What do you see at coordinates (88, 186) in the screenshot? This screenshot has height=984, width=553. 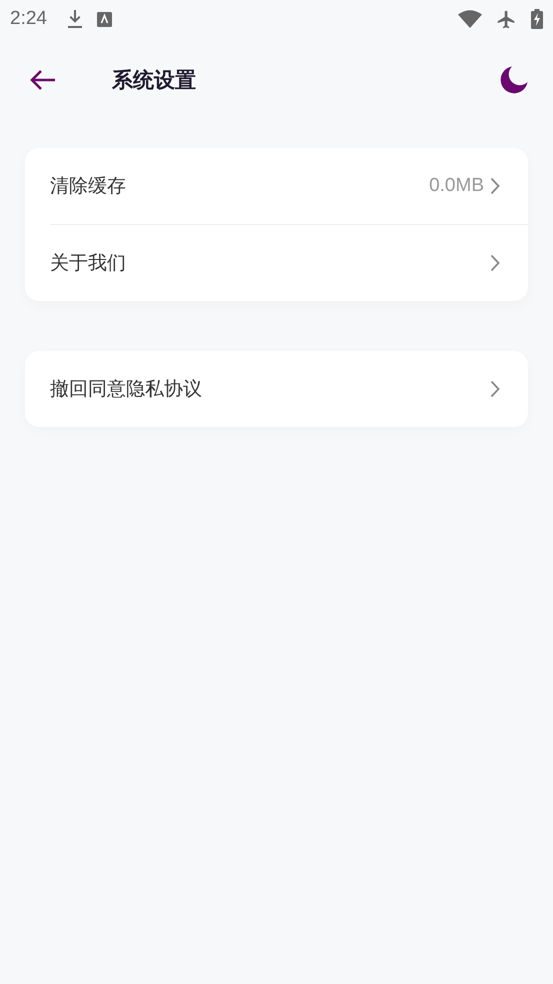 I see `row-label: 清除缓存` at bounding box center [88, 186].